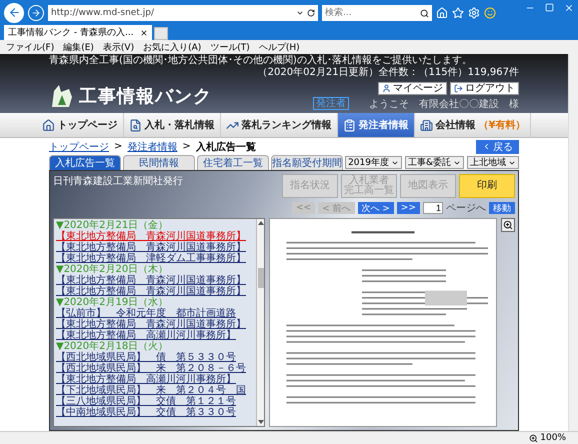 The image size is (578, 444). Describe the element at coordinates (135, 125) in the screenshot. I see `document-search-icon` at that location.